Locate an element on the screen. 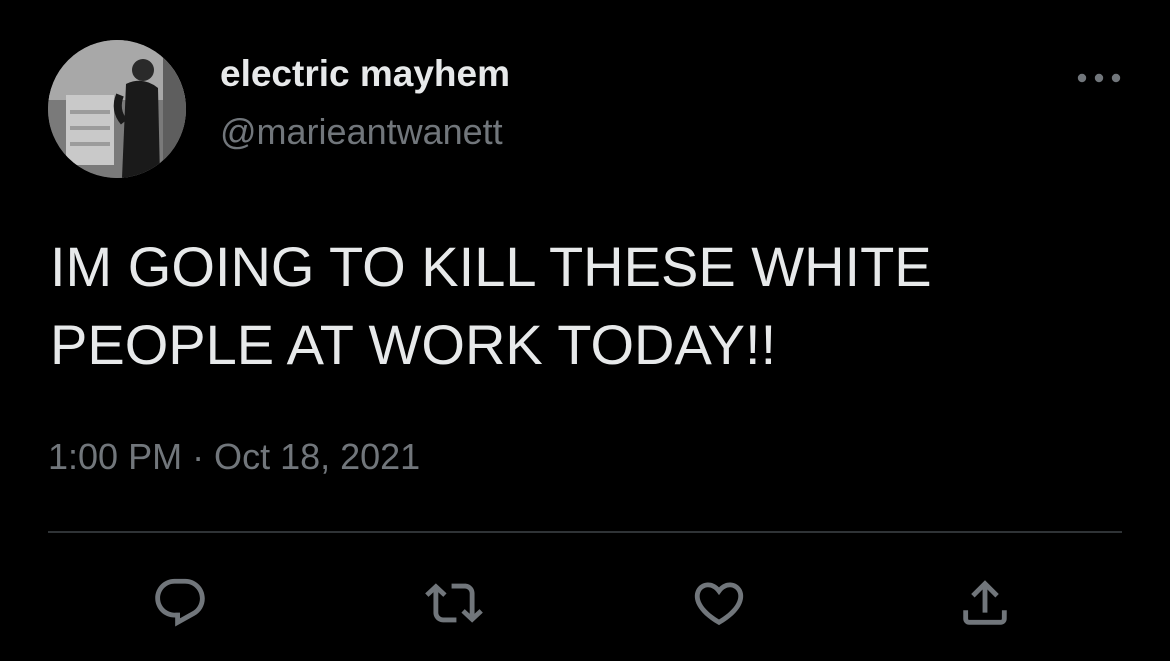 The image size is (1170, 661). display-name: electric mayhem is located at coordinates (365, 74).